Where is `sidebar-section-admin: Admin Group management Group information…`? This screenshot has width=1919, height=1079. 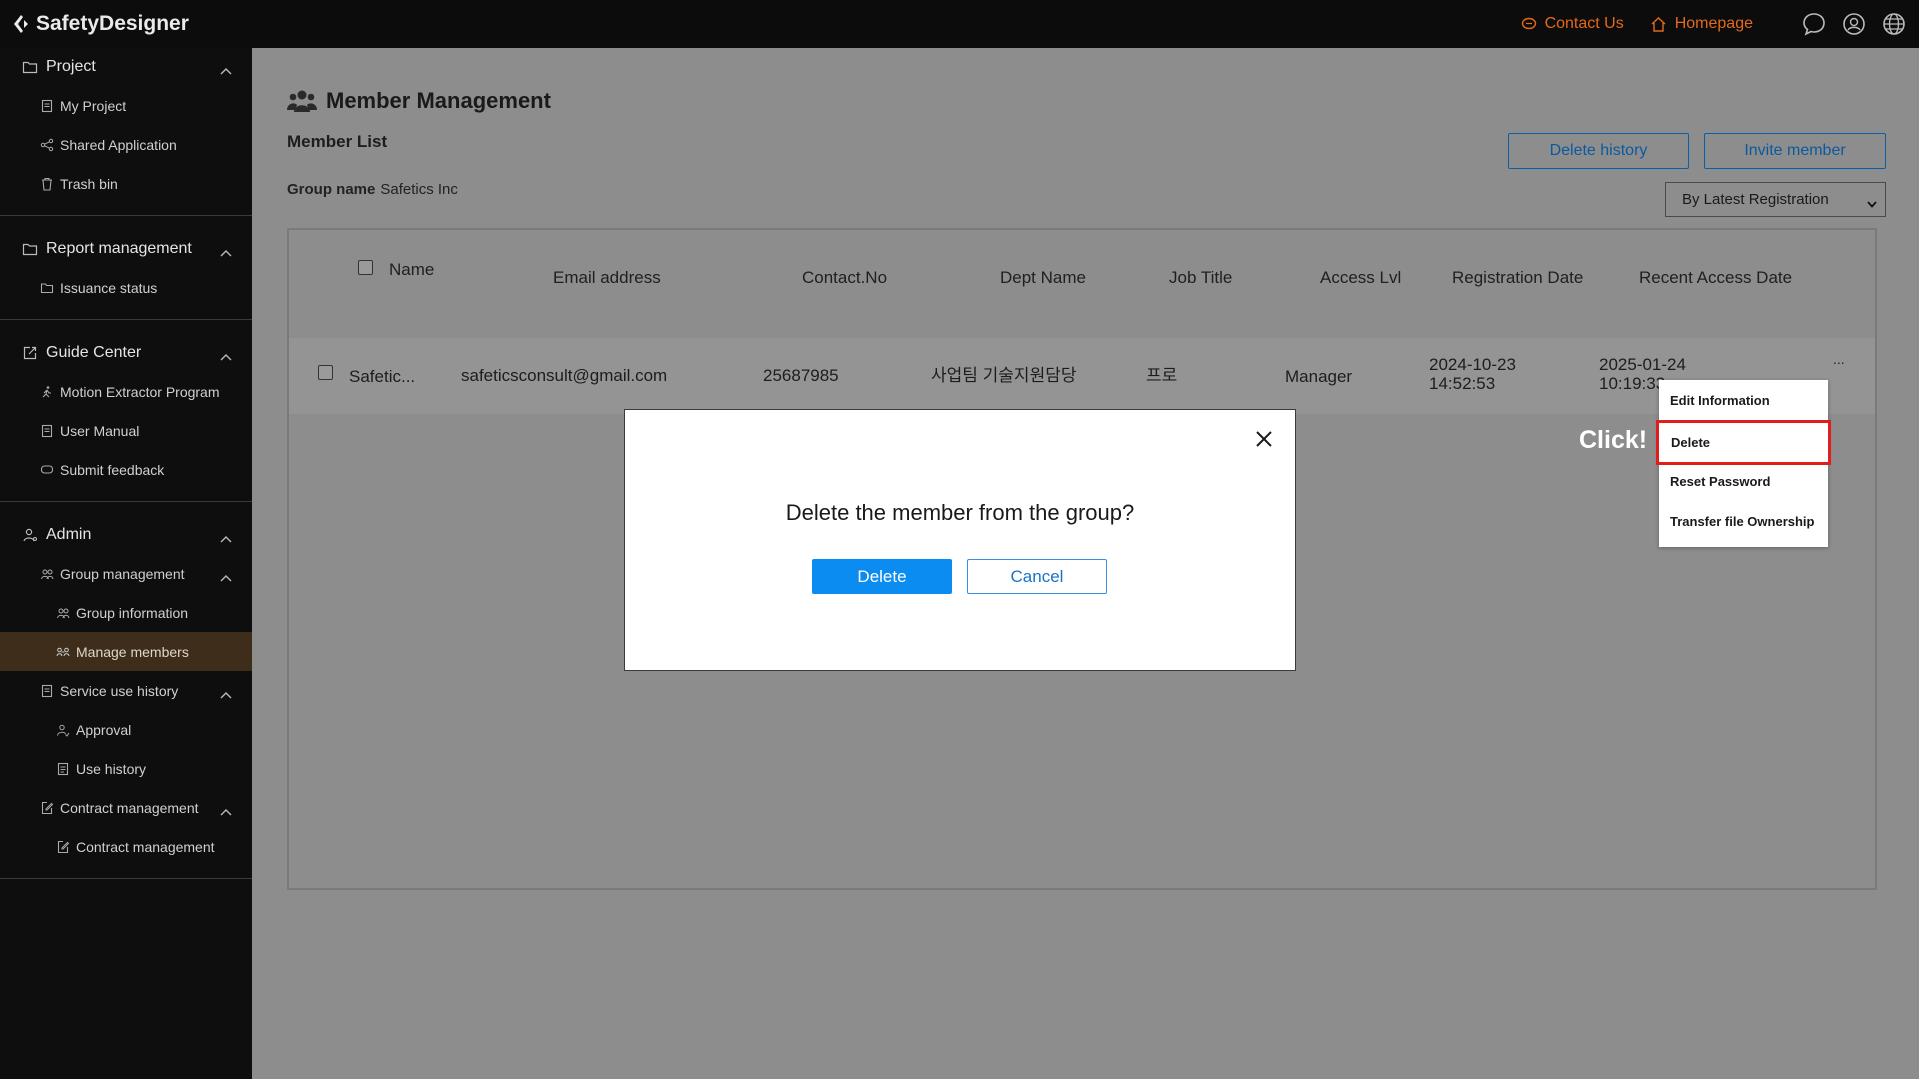
sidebar-section-admin: Admin Group management Group information… is located at coordinates (126, 697).